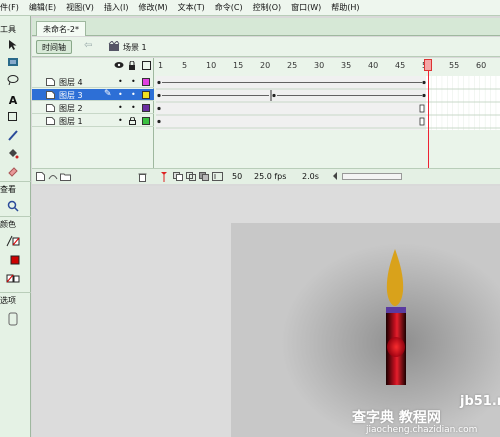 This screenshot has width=500, height=437. Describe the element at coordinates (310, 176) in the screenshot. I see `elapsed-time: 2.0s` at that location.